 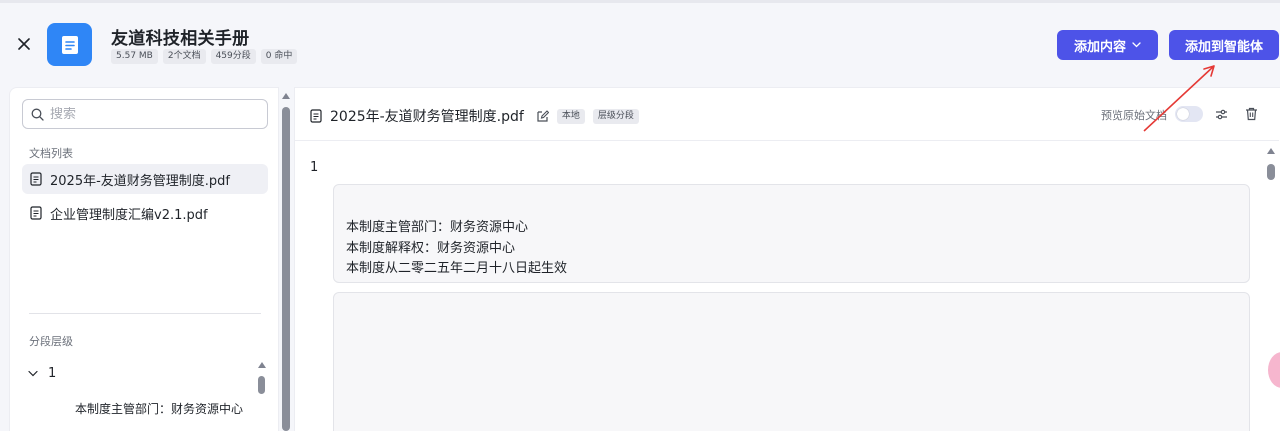 What do you see at coordinates (145, 313) in the screenshot?
I see `sidebar-divider` at bounding box center [145, 313].